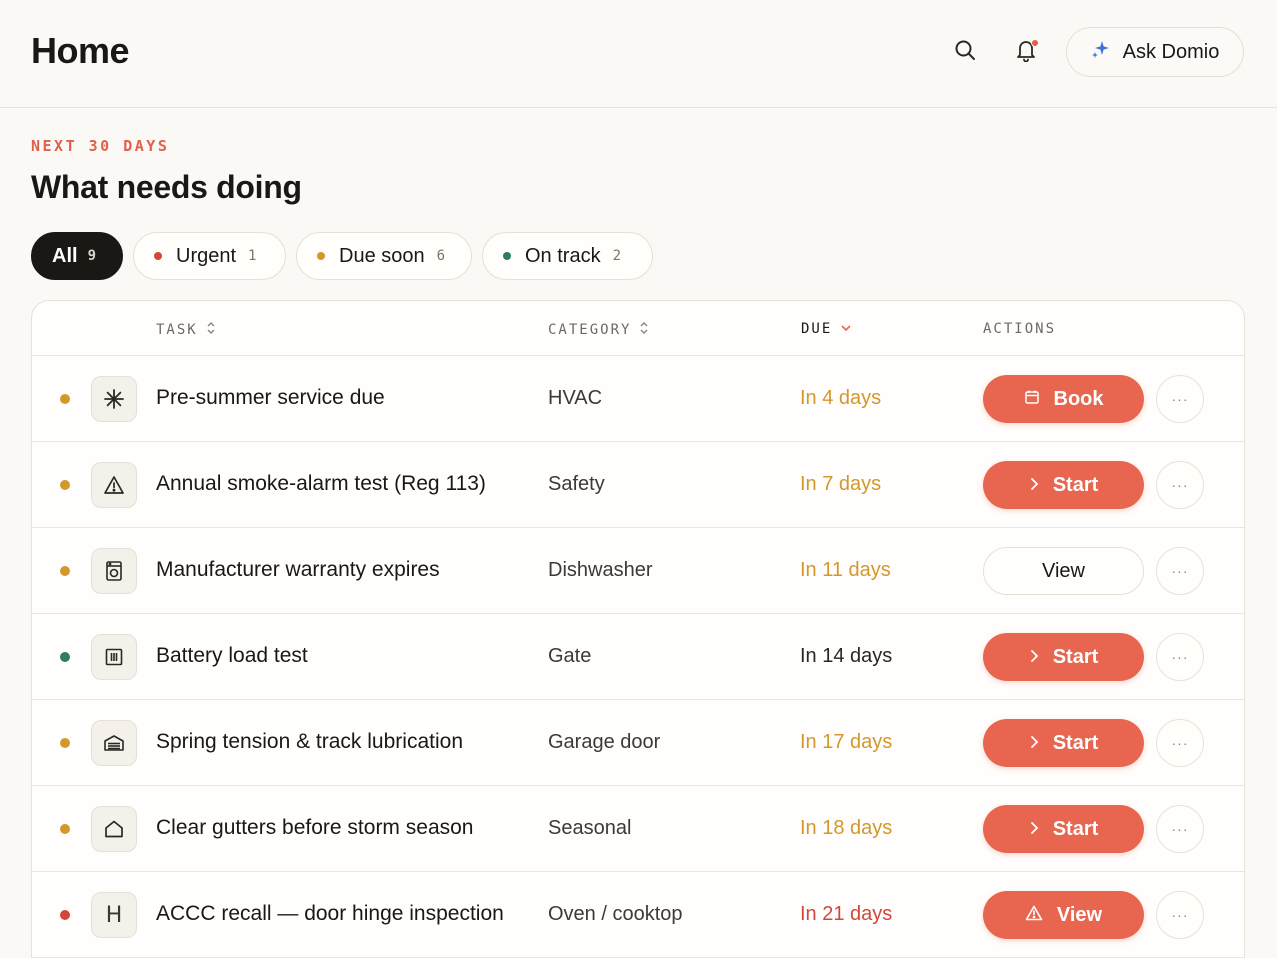 The width and height of the screenshot is (1277, 958). Describe the element at coordinates (309, 741) in the screenshot. I see `task-name: Spring tension & track lubrication` at that location.